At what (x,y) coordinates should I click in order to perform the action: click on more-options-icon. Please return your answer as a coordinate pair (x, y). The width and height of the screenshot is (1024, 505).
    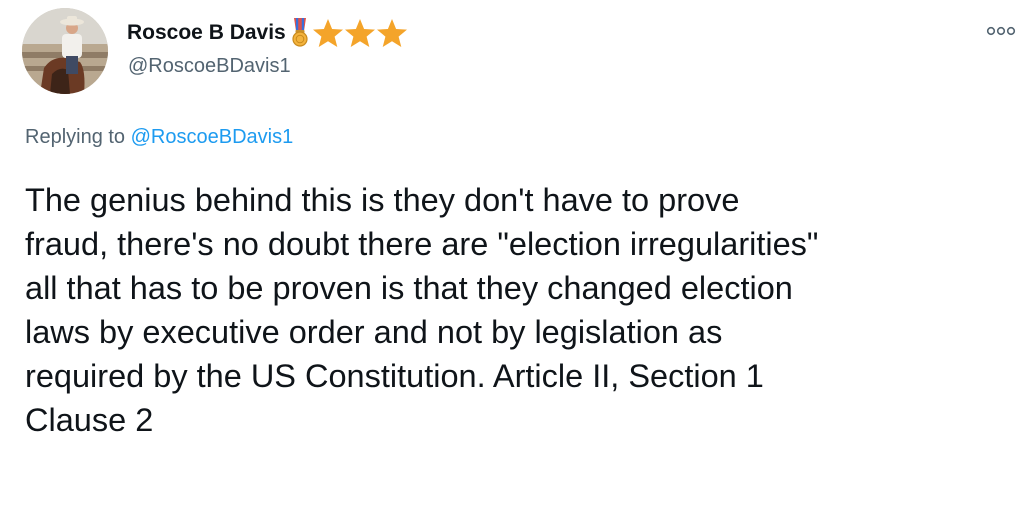
    Looking at the image, I should click on (1001, 31).